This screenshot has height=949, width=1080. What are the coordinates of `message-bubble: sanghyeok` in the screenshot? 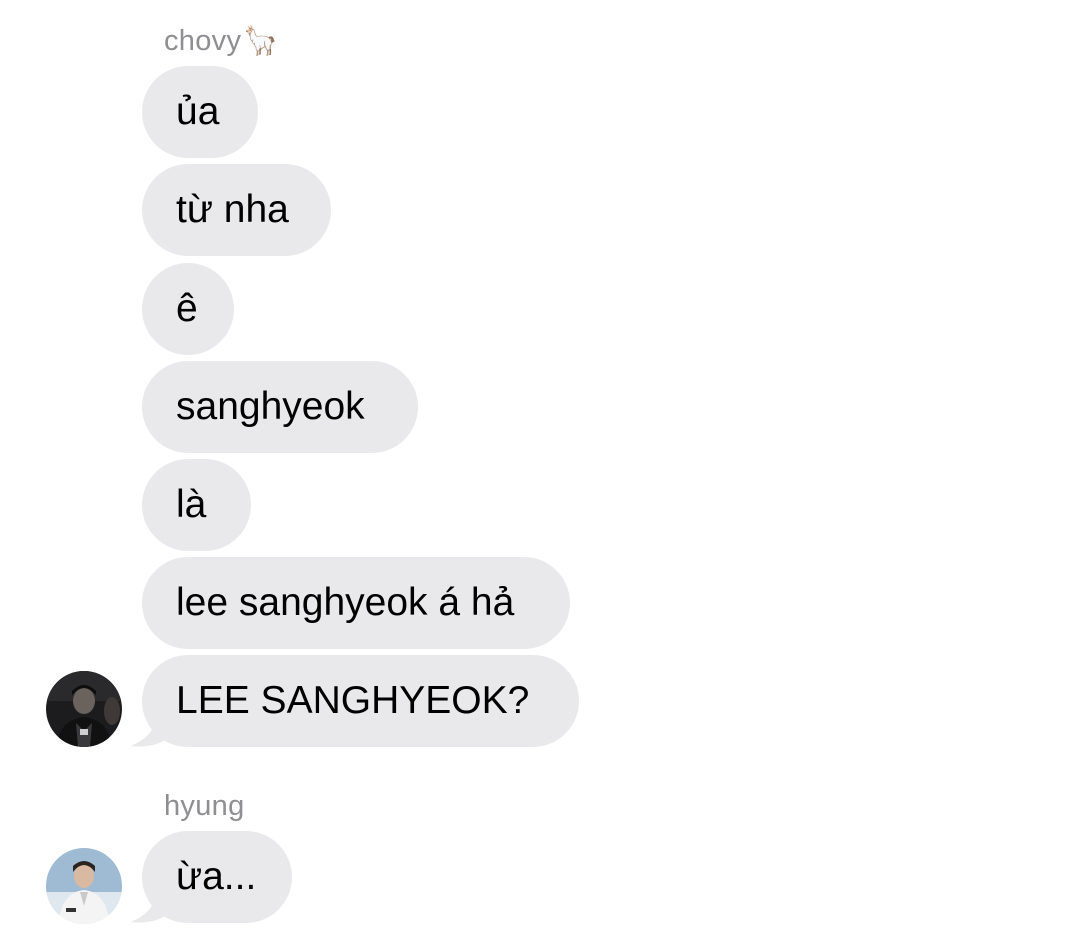 It's located at (280, 407).